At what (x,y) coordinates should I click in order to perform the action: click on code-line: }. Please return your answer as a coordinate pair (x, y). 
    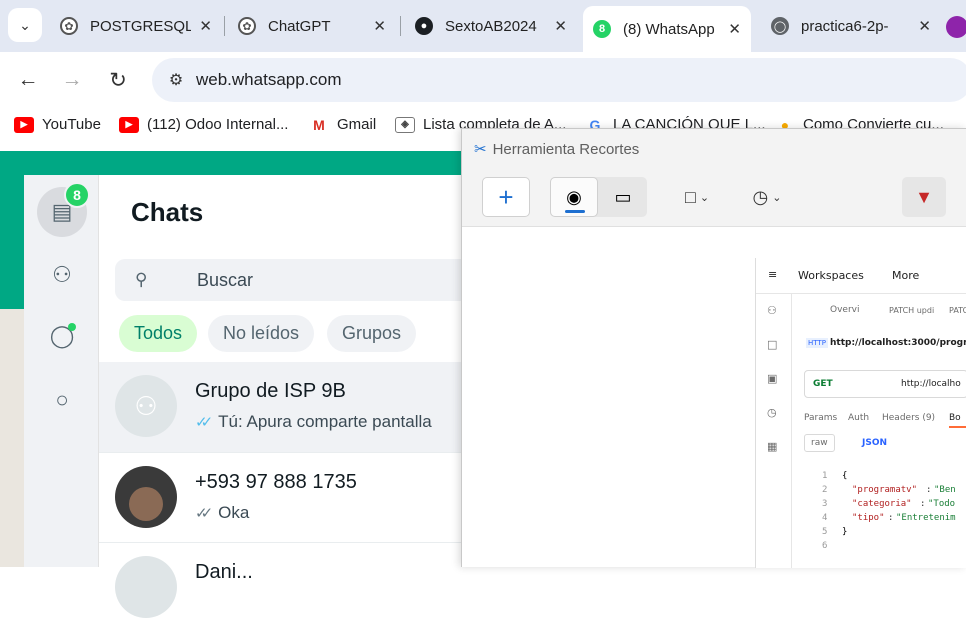
    Looking at the image, I should click on (845, 532).